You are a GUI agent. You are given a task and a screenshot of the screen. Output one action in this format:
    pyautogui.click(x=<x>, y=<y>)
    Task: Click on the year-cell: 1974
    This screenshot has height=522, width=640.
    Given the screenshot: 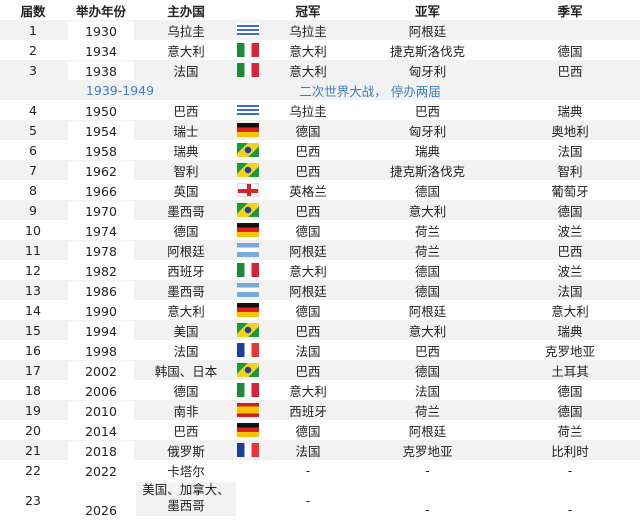 What is the action you would take?
    pyautogui.click(x=101, y=230)
    